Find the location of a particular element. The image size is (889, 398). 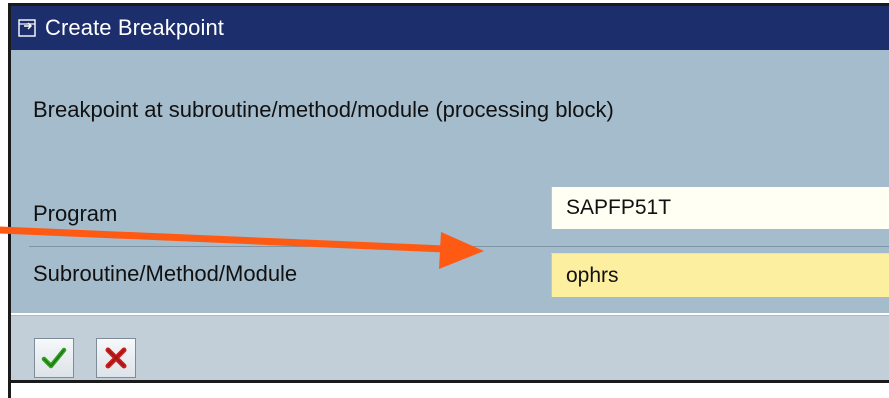

program-field: SAPFP51T is located at coordinates (720, 208).